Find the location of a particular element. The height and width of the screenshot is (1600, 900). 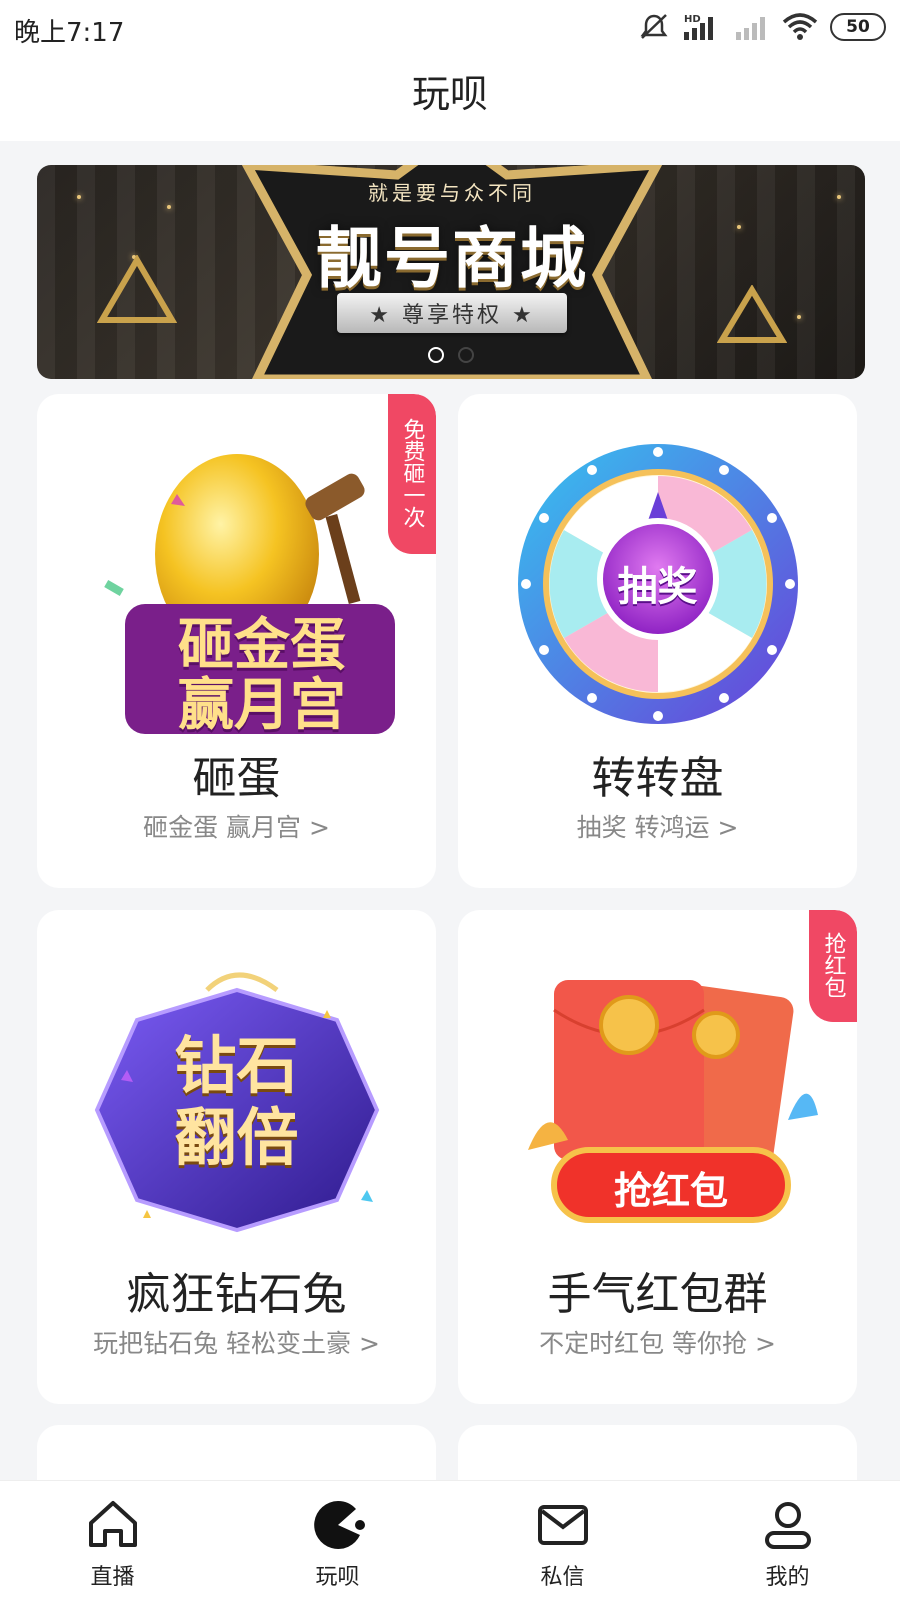

mute-icon is located at coordinates (654, 26).